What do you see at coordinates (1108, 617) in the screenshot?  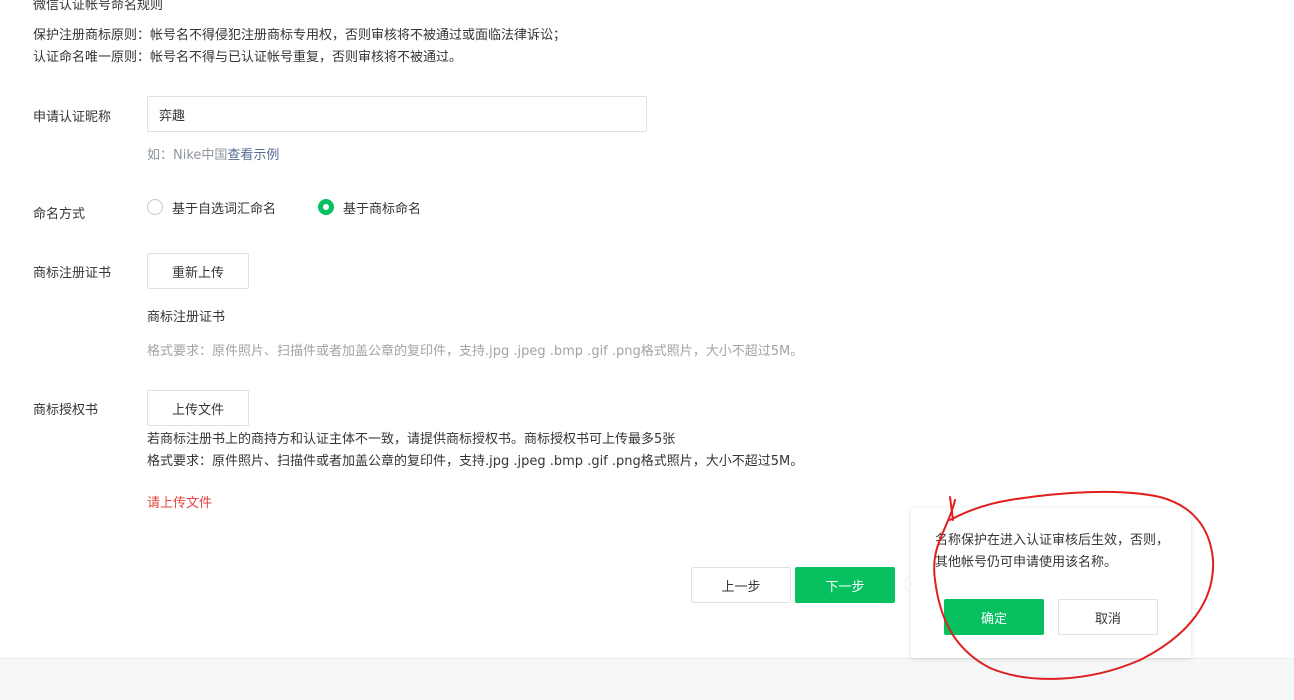 I see `popover-cancel-button: 取消` at bounding box center [1108, 617].